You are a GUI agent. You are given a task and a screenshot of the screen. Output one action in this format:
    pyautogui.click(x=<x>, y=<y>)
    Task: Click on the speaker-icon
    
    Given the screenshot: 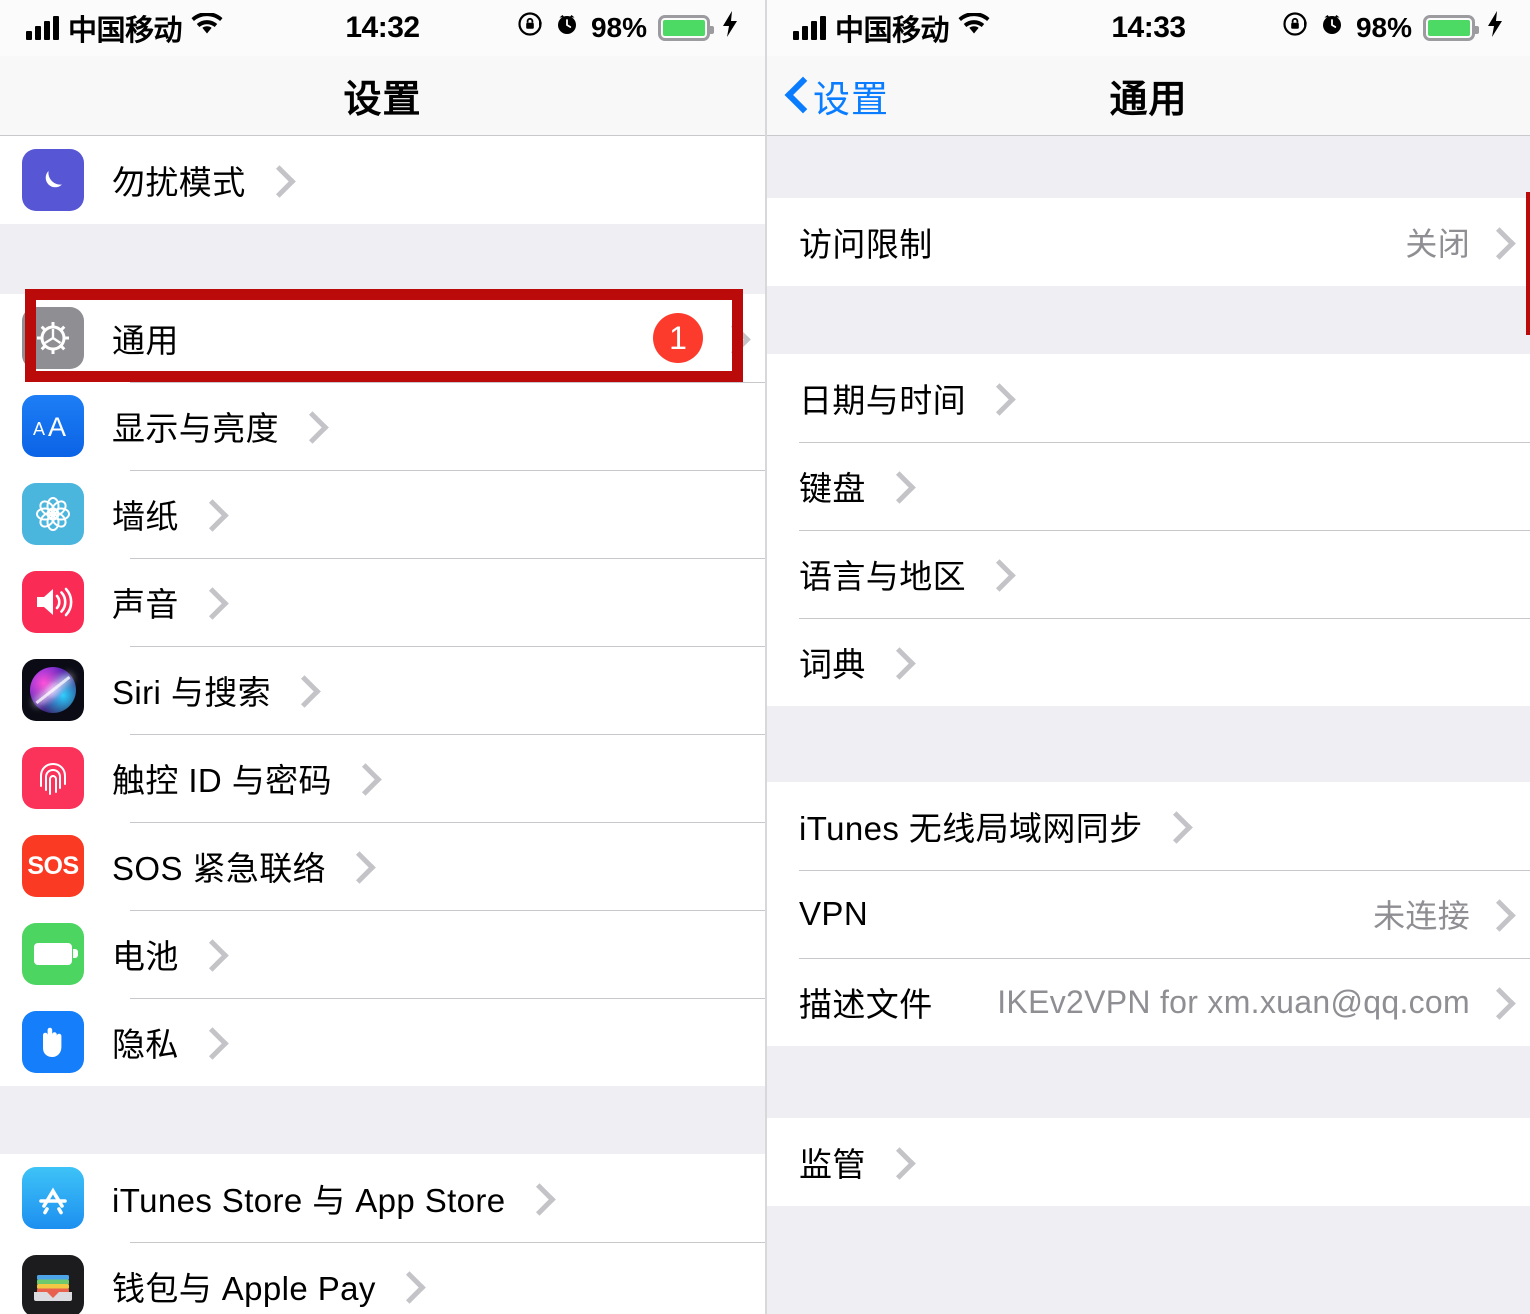 What is the action you would take?
    pyautogui.click(x=53, y=602)
    